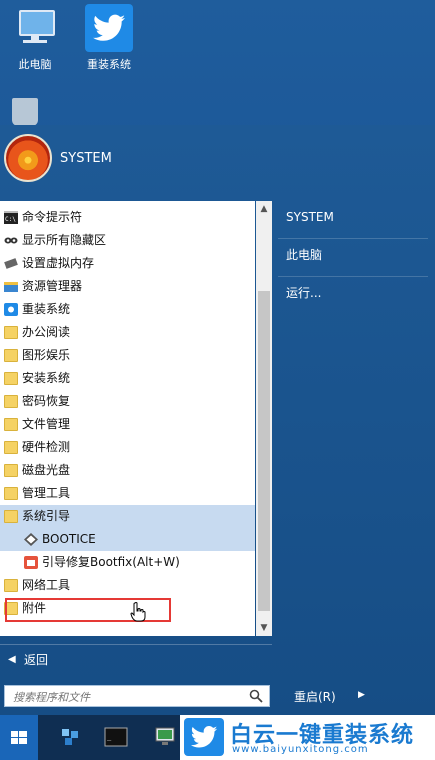  What do you see at coordinates (11, 240) in the screenshot?
I see `eyes-icon` at bounding box center [11, 240].